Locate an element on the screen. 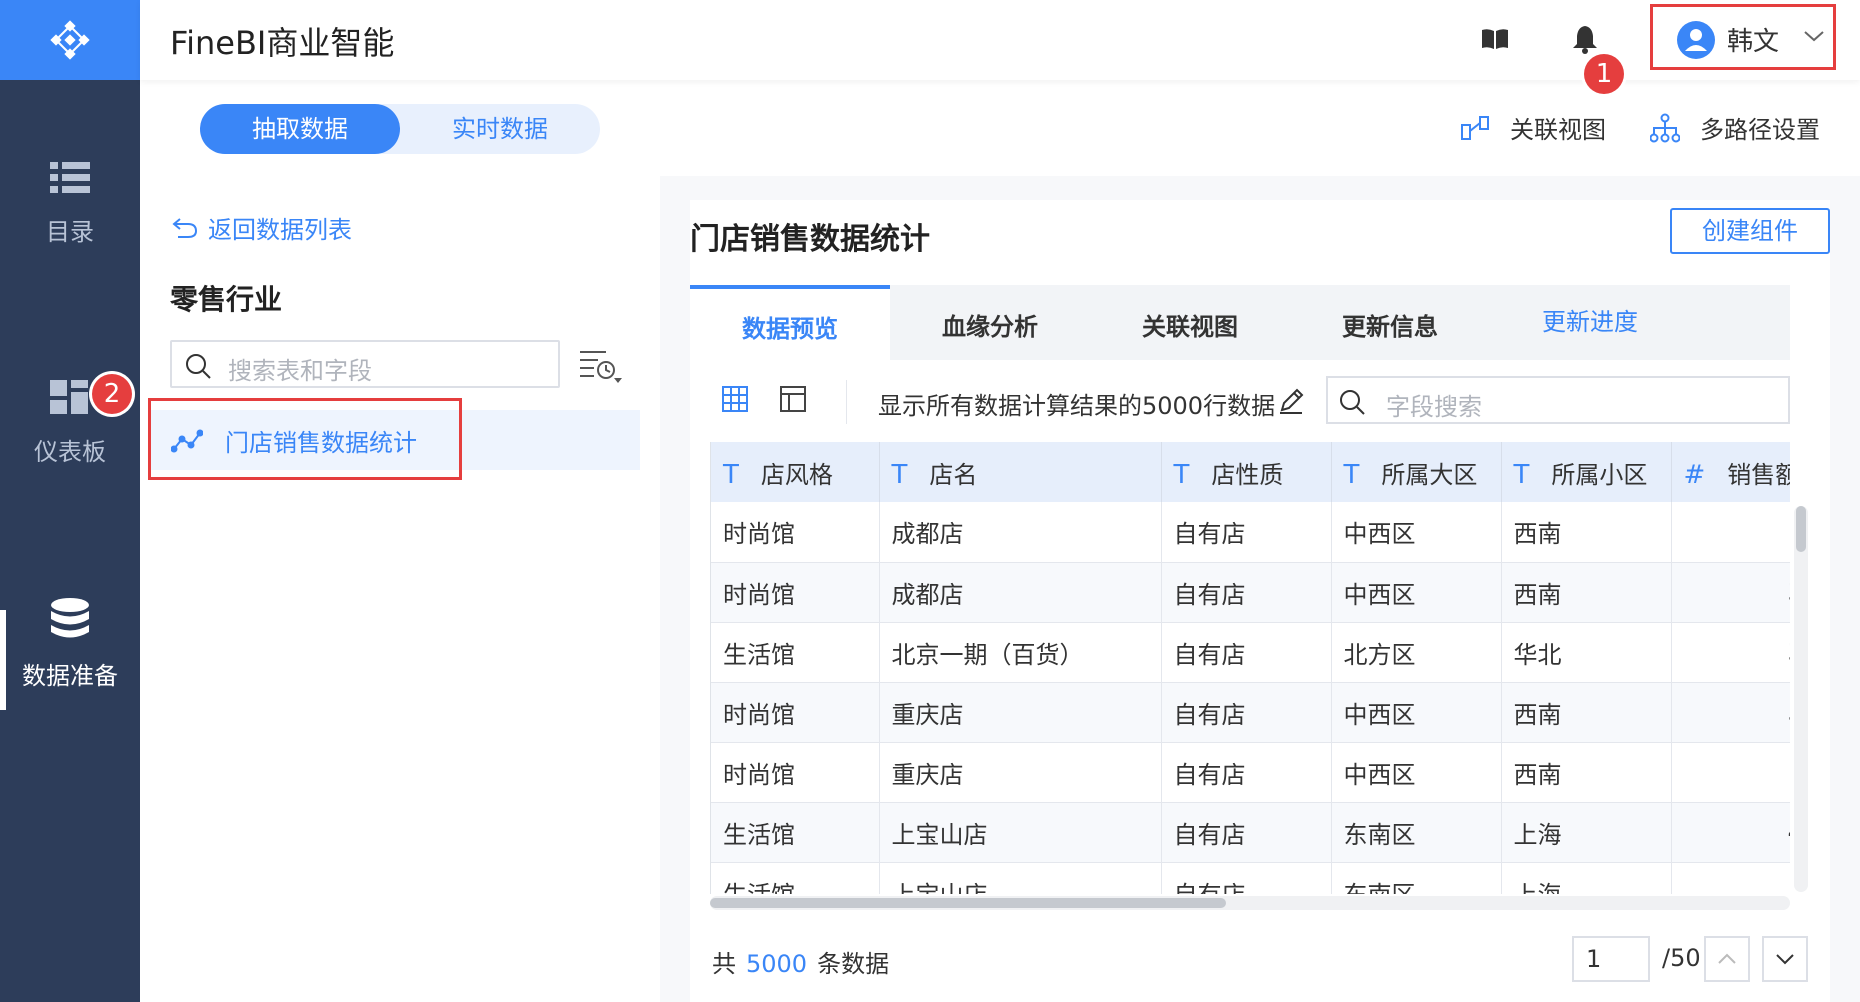 This screenshot has height=1002, width=1860. app-logo is located at coordinates (70, 40).